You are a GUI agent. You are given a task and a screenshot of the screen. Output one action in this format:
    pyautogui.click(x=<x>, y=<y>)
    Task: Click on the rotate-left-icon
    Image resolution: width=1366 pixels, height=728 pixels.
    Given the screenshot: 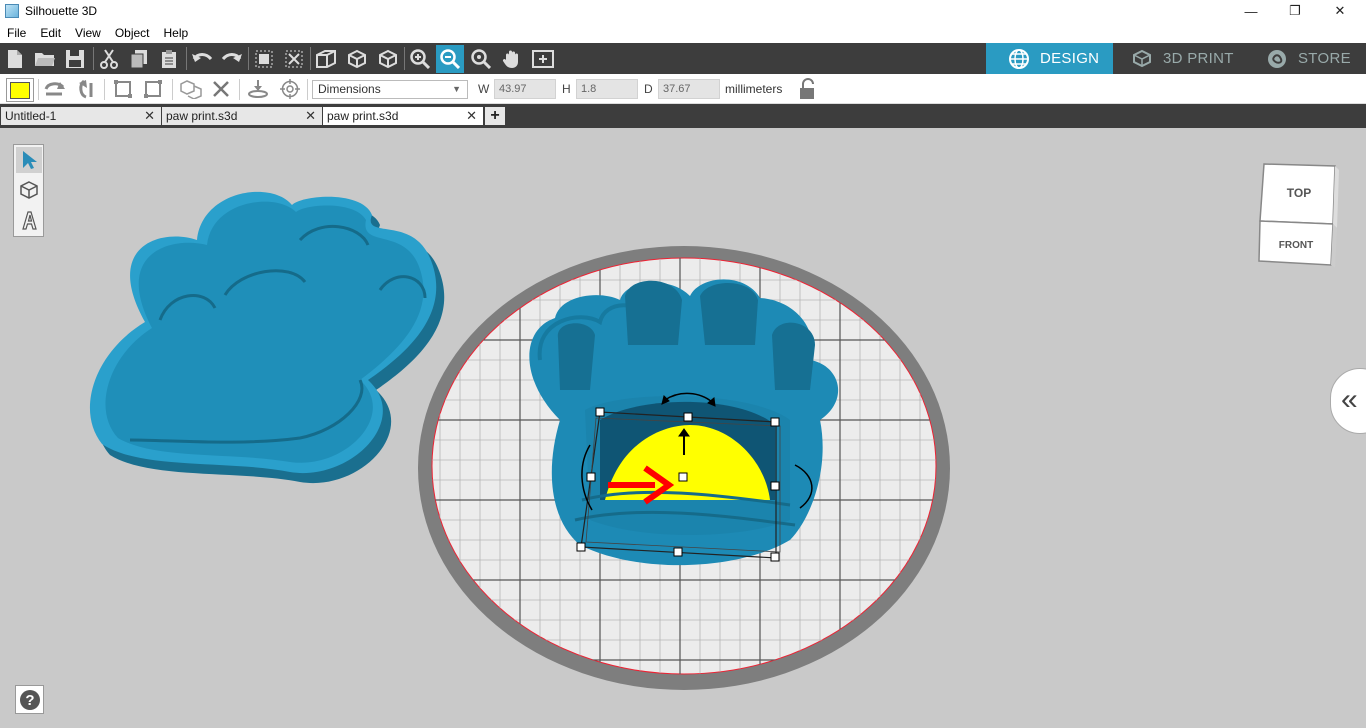 What is the action you would take?
    pyautogui.click(x=55, y=89)
    